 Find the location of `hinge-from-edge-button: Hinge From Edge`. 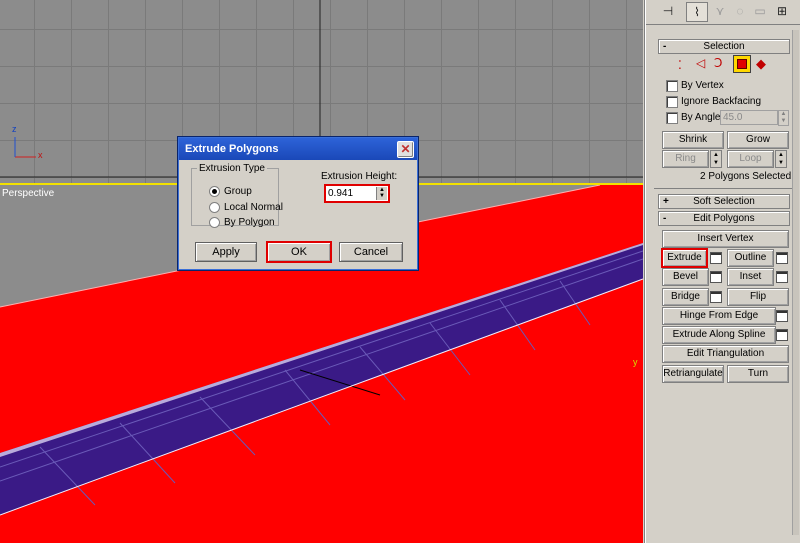

hinge-from-edge-button: Hinge From Edge is located at coordinates (719, 316).